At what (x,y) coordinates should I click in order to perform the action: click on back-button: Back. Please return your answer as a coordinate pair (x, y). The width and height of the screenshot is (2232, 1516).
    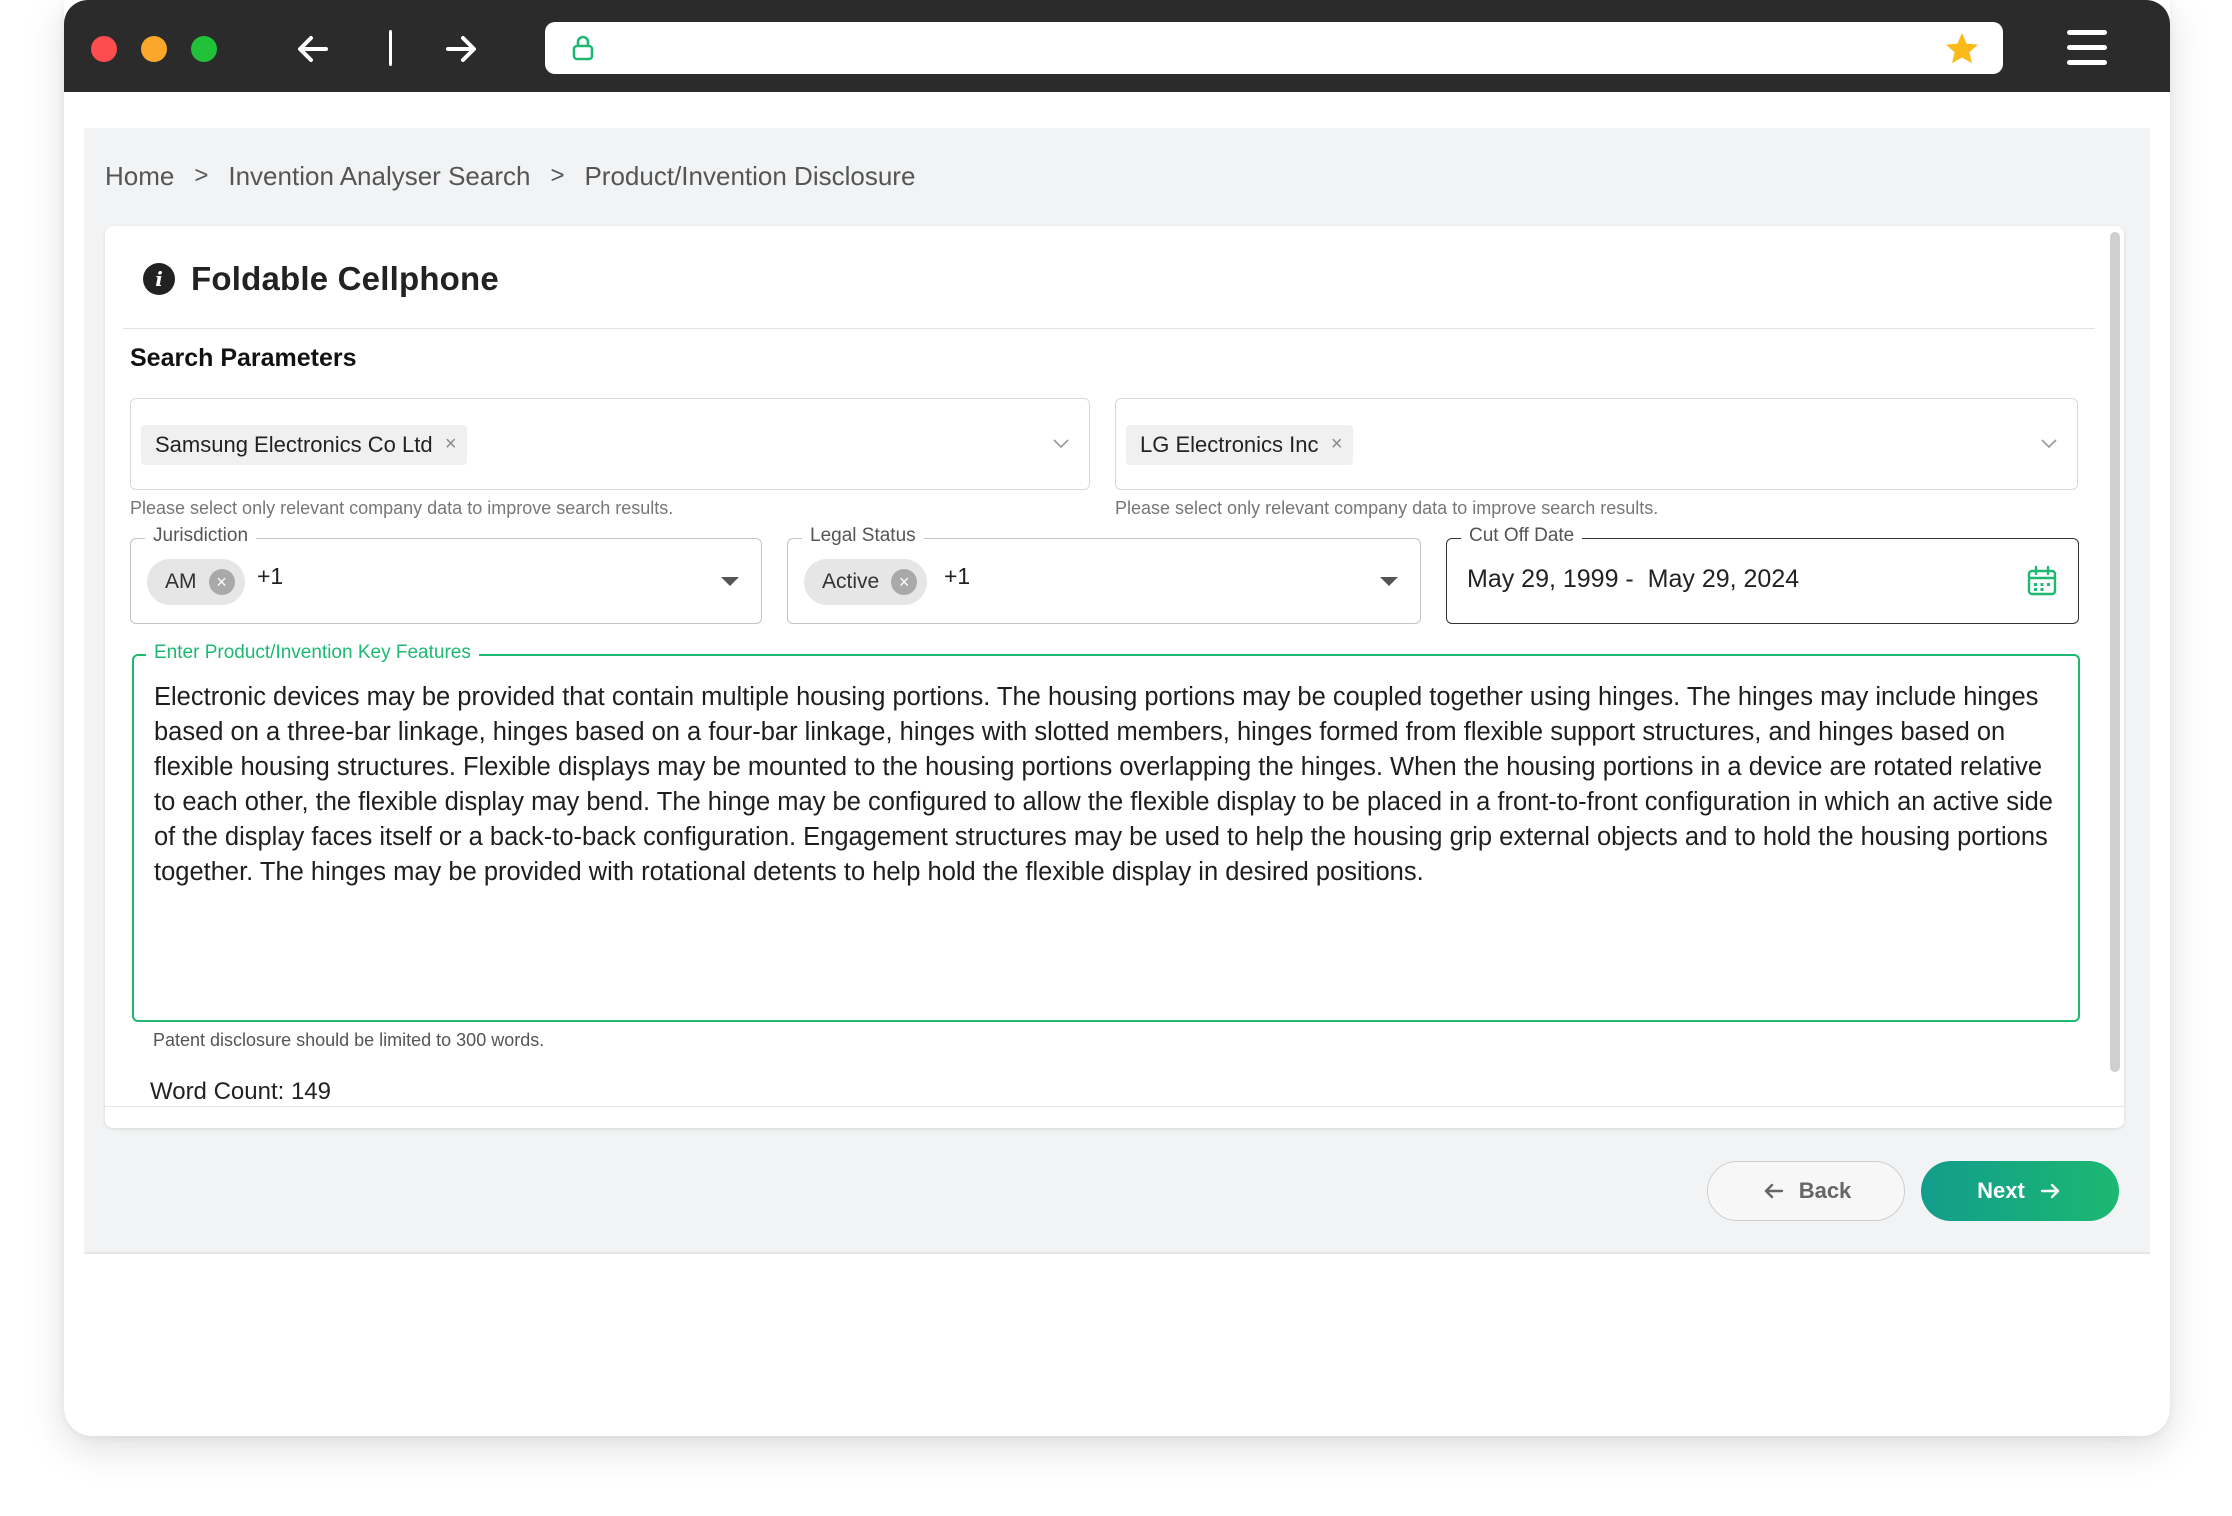
    Looking at the image, I should click on (1806, 1191).